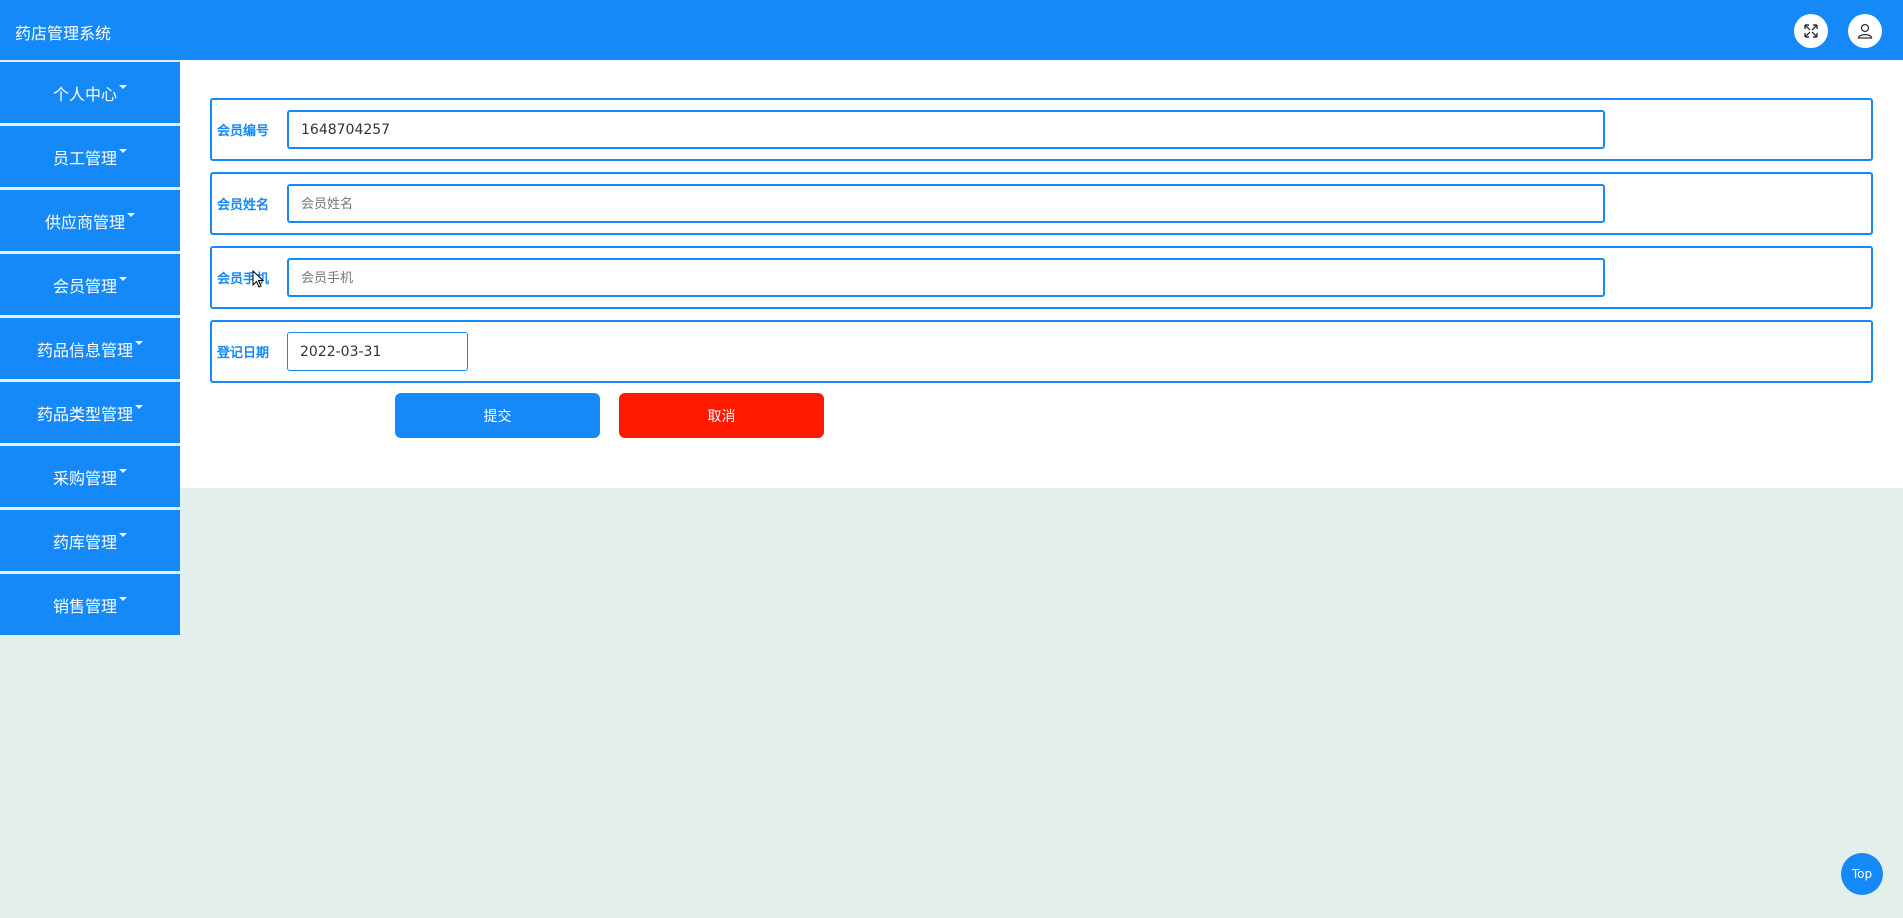  I want to click on register-date-label: 登记日期, so click(243, 353).